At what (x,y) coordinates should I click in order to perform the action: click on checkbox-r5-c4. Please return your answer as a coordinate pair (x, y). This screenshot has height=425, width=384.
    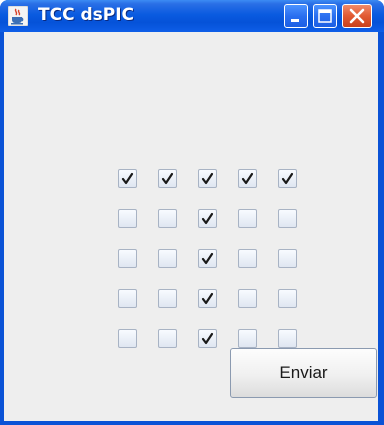
    Looking at the image, I should click on (247, 338).